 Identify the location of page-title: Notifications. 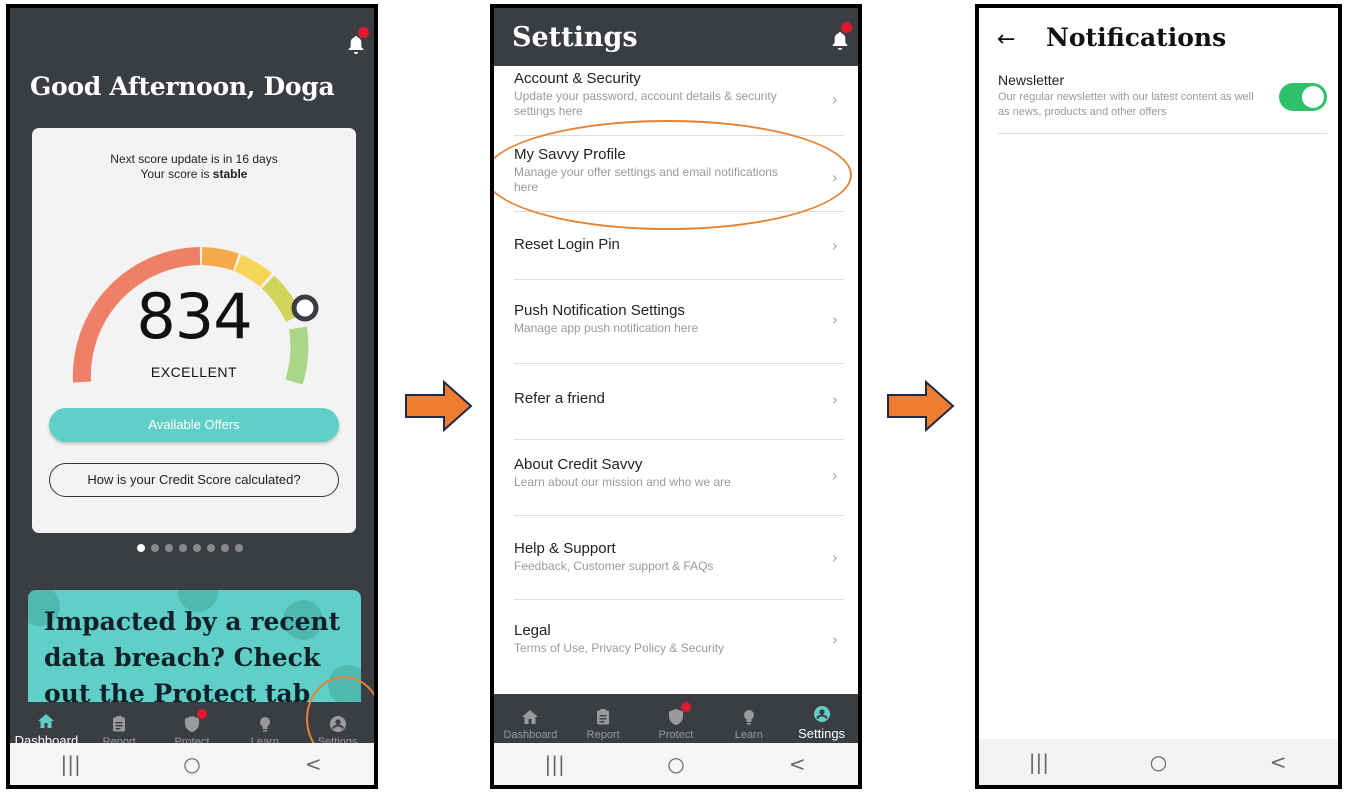
(1136, 37).